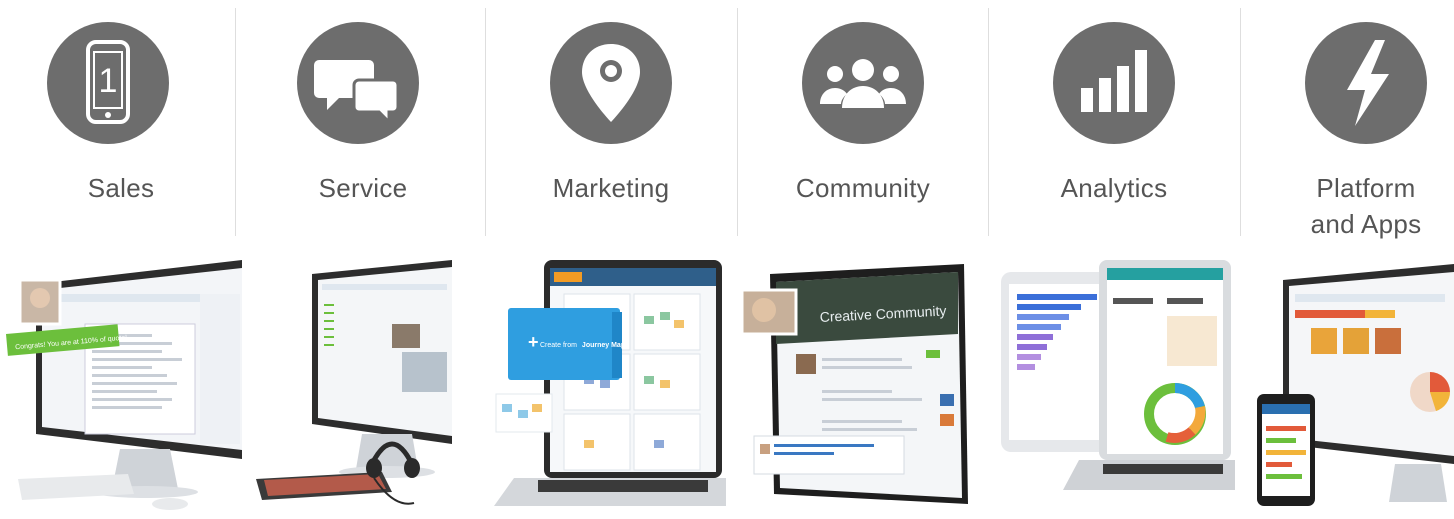  I want to click on label-platform-line1: Platform, so click(1366, 188).